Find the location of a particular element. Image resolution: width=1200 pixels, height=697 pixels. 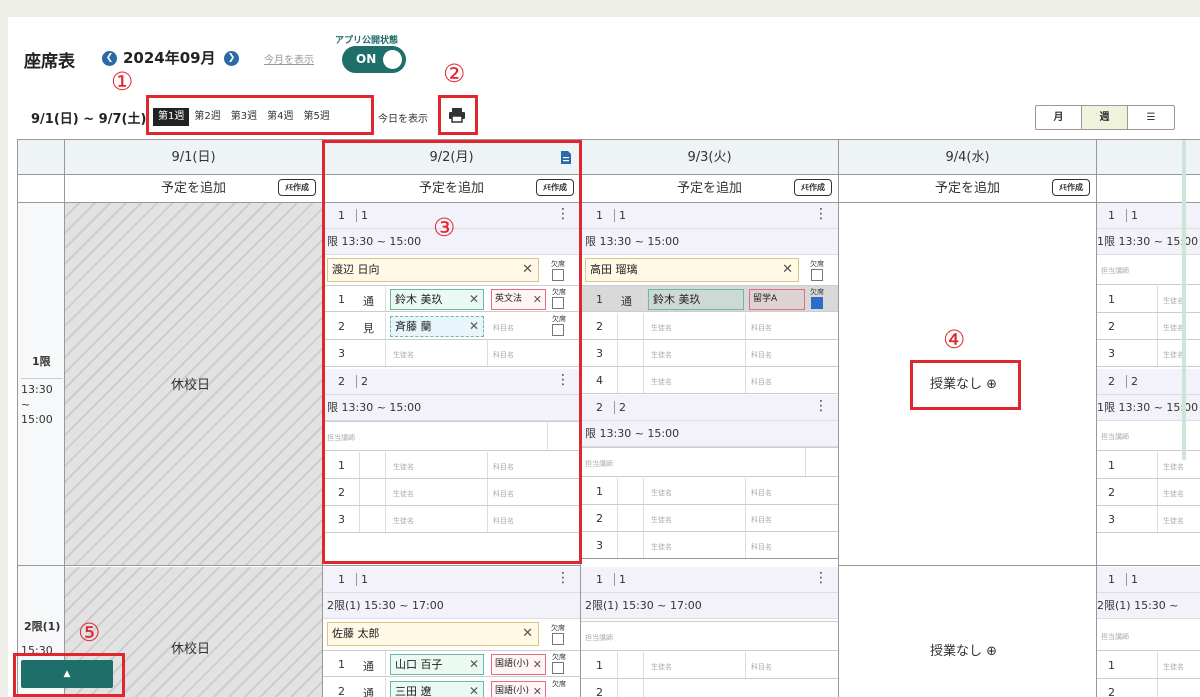

seat-row: 3 生徒名 科目名 is located at coordinates (709, 545).